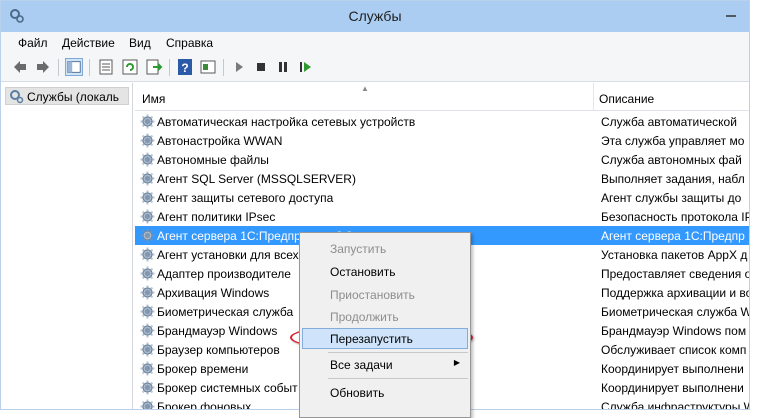  I want to click on service-description: Эта служба управляет мо, so click(673, 141).